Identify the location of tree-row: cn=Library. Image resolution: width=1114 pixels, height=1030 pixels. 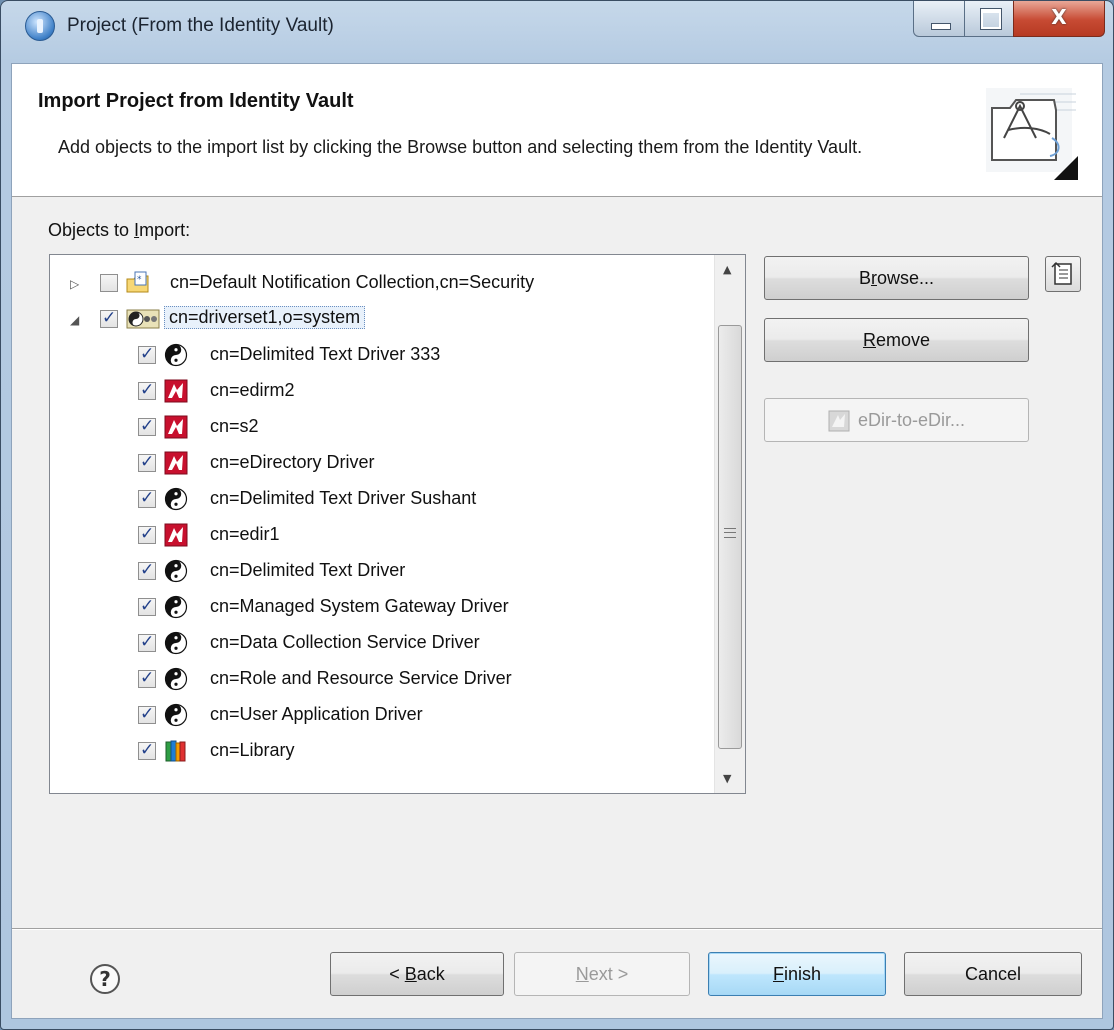
(380, 752).